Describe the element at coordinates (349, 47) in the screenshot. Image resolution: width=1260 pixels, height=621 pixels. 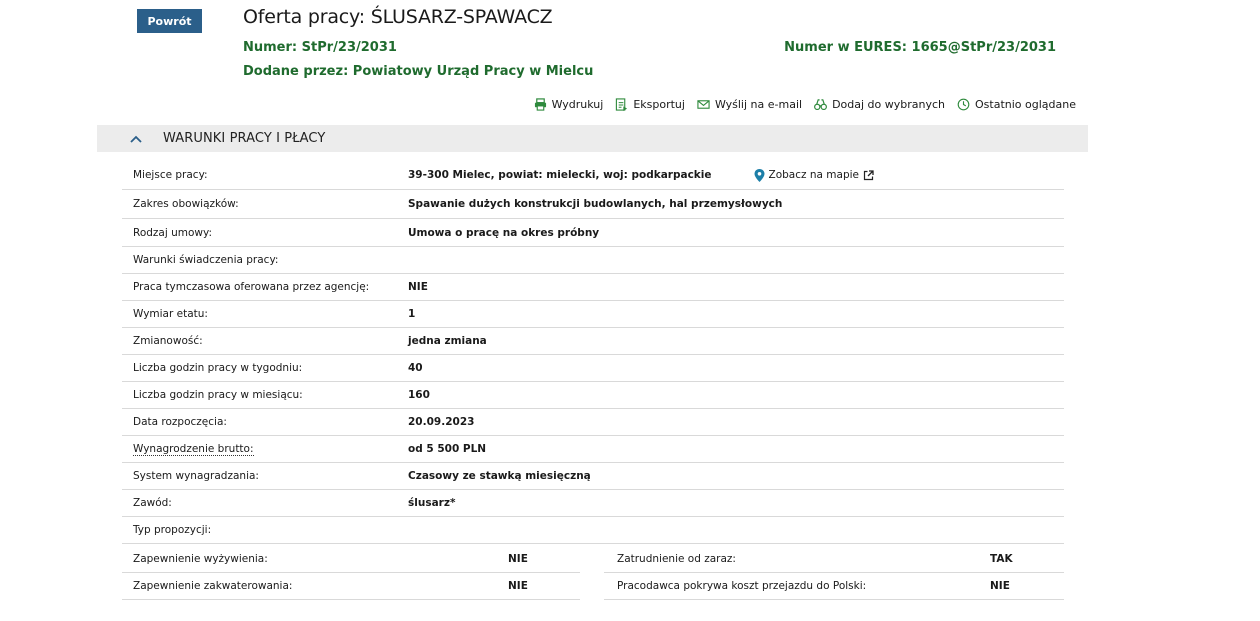
I see `offer-number-value: StPr/23/2031` at that location.